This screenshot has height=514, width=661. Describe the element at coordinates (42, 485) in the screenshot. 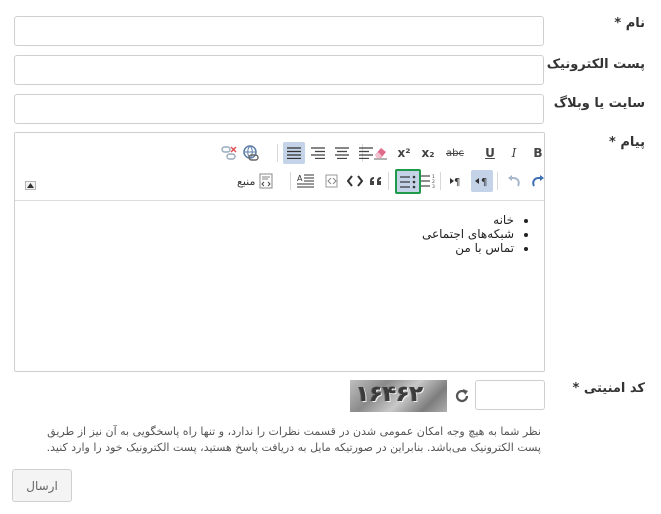

I see `submit-button: ارسال` at that location.